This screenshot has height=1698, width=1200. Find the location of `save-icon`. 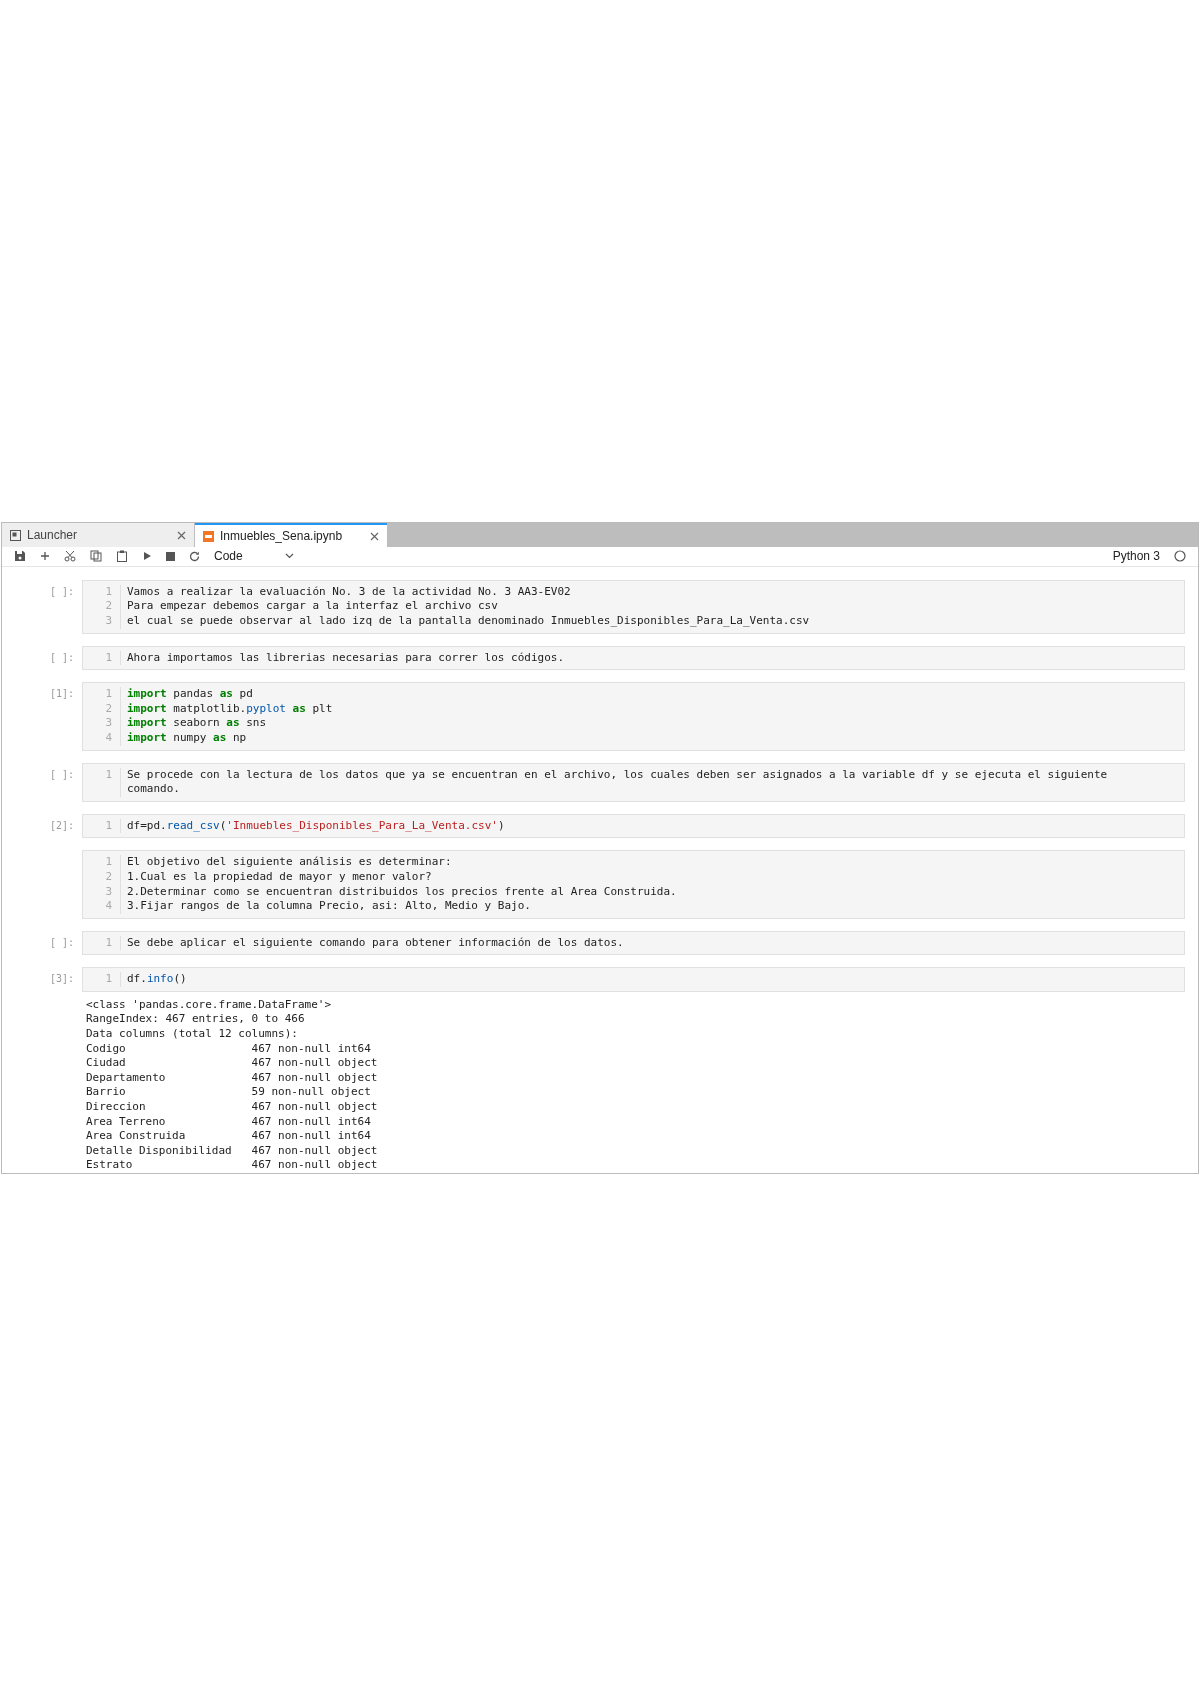

save-icon is located at coordinates (20, 556).